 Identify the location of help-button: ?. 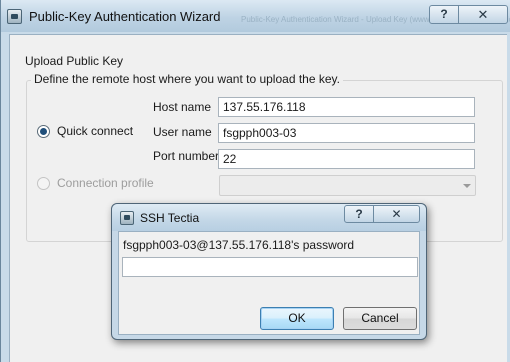
(444, 14).